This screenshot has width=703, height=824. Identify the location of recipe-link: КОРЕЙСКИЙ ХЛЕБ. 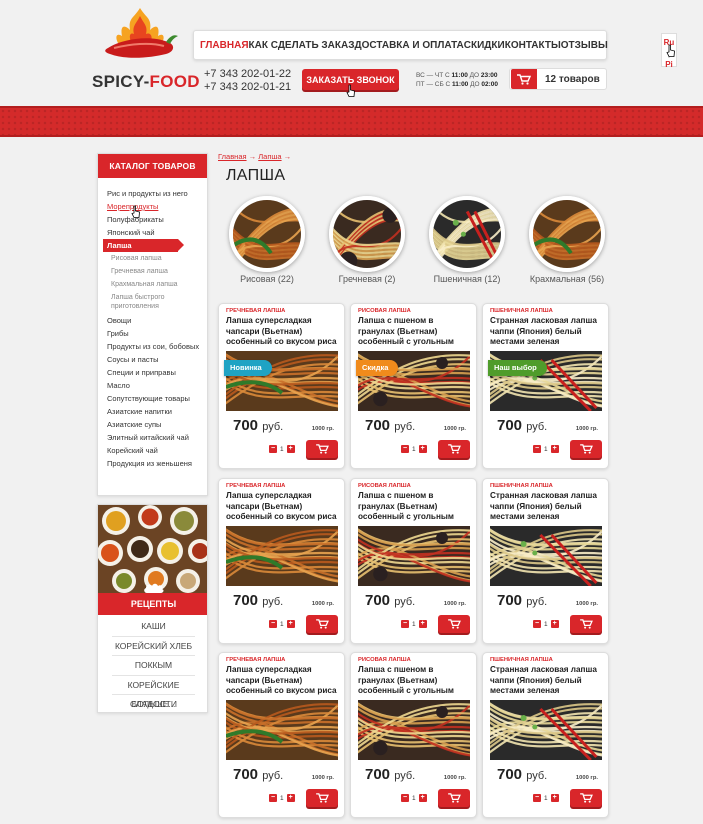
(153, 646).